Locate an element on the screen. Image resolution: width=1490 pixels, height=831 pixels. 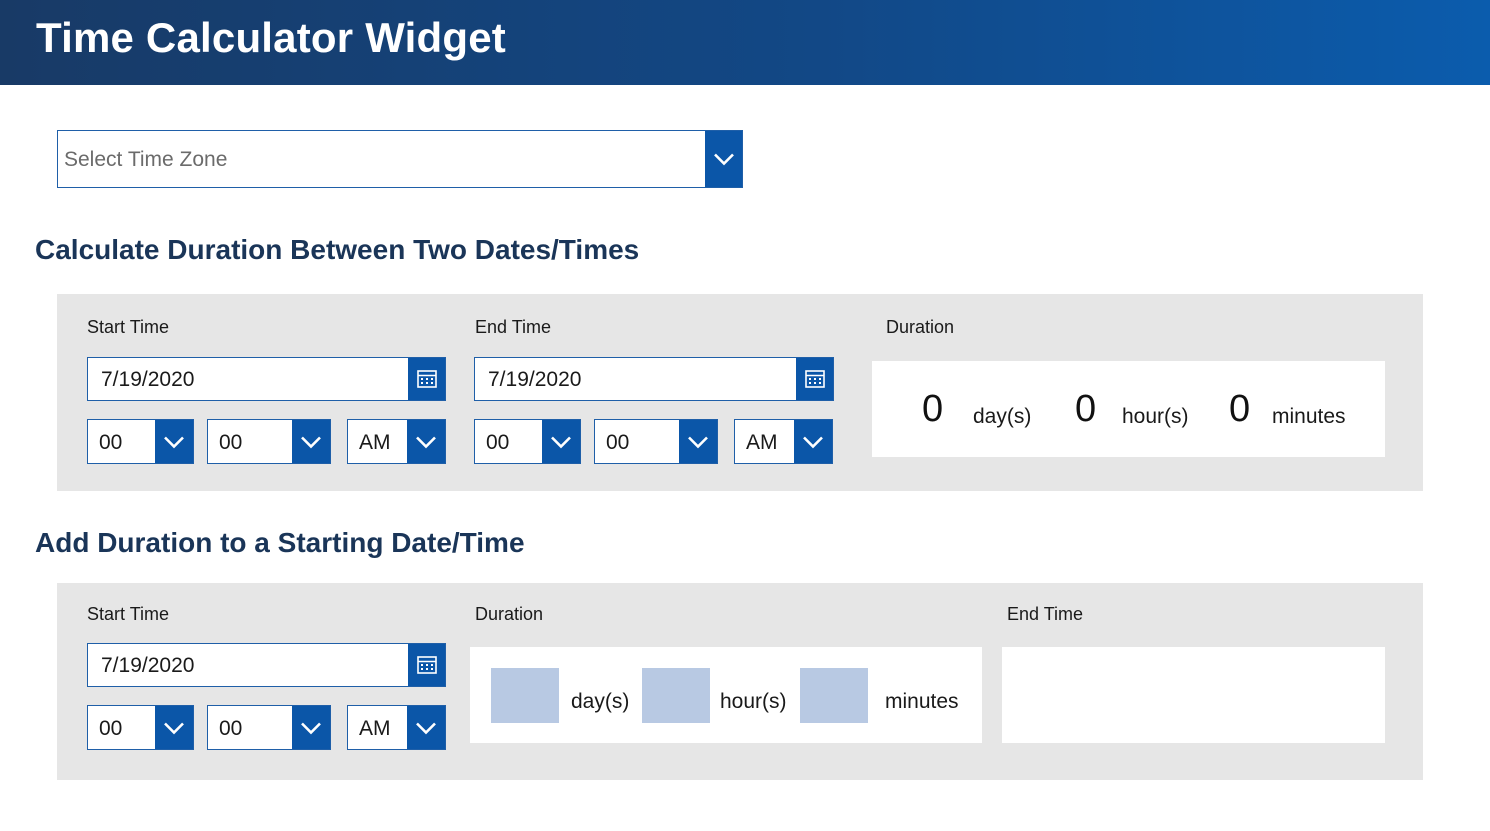
minutes-input is located at coordinates (834, 695).